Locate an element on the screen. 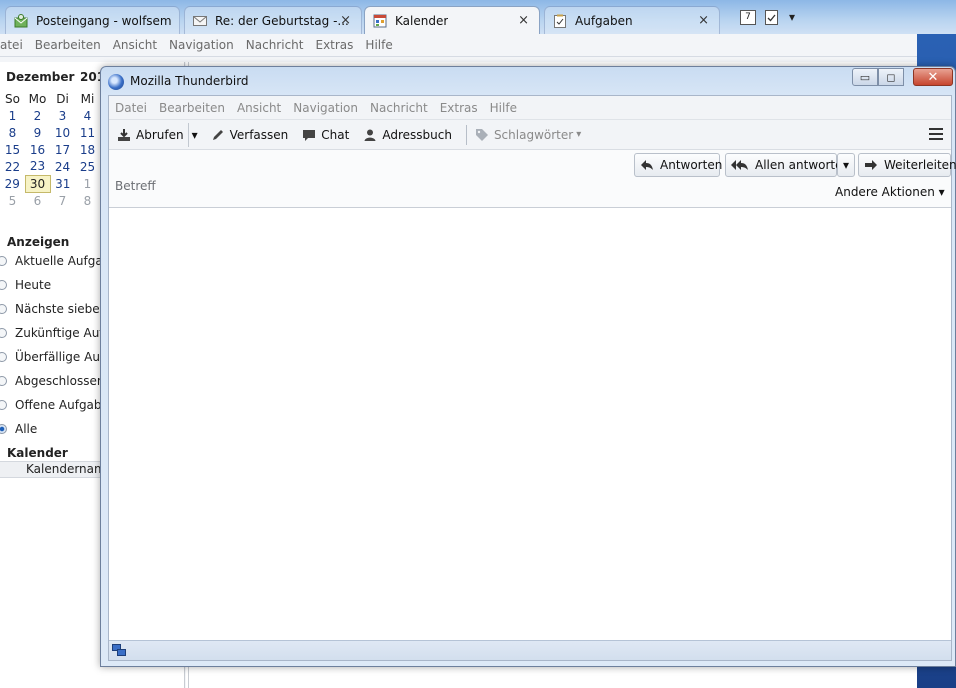 The height and width of the screenshot is (688, 956). day-cell: 24 is located at coordinates (62, 166).